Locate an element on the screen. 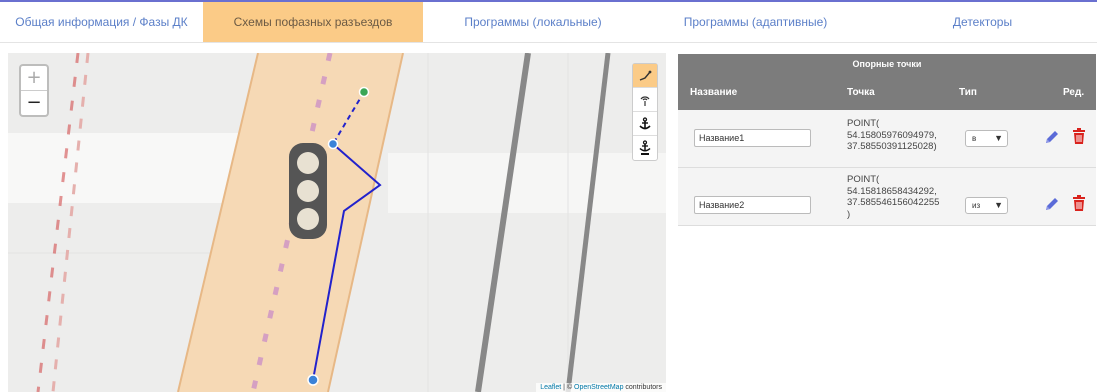 The width and height of the screenshot is (1097, 392). zoom-in-button: + is located at coordinates (34, 78).